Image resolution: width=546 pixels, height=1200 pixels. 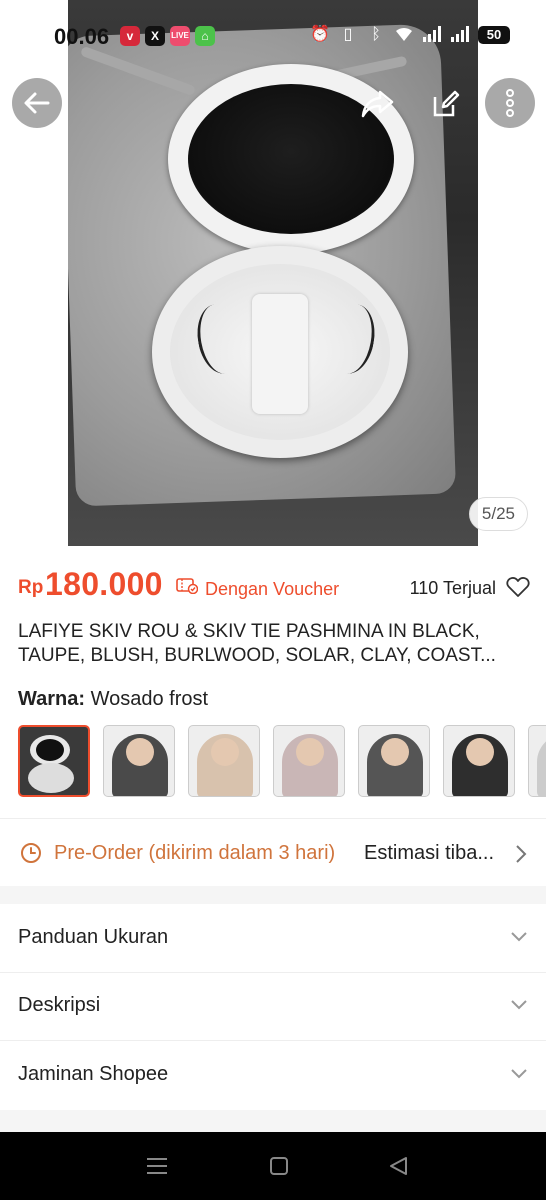 What do you see at coordinates (273, 36) in the screenshot?
I see `status-bar: 00.06 v X LIVE ⌂ ⏰ ▯ ᛒ 50` at bounding box center [273, 36].